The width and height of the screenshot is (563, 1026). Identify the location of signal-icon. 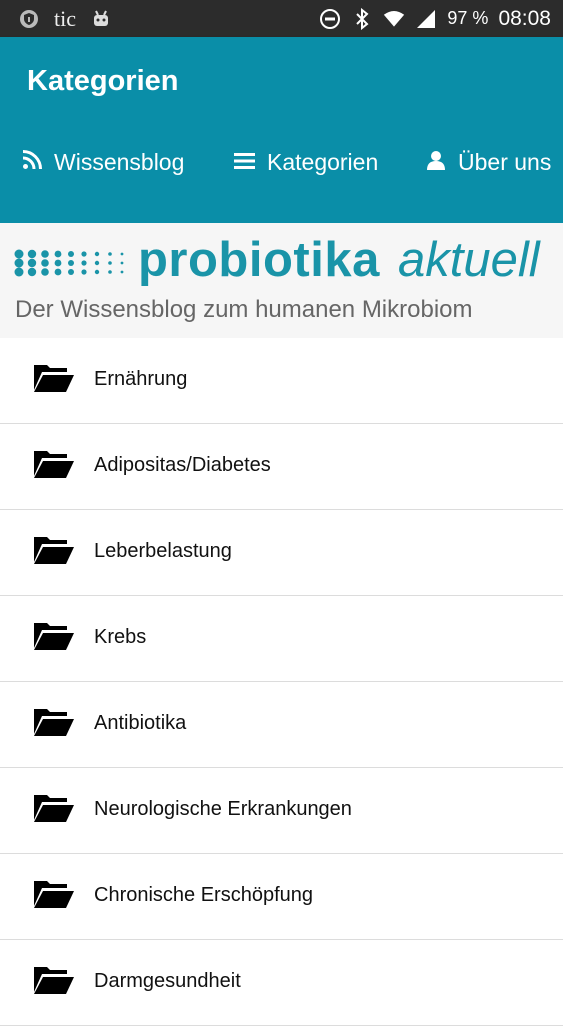
(426, 19).